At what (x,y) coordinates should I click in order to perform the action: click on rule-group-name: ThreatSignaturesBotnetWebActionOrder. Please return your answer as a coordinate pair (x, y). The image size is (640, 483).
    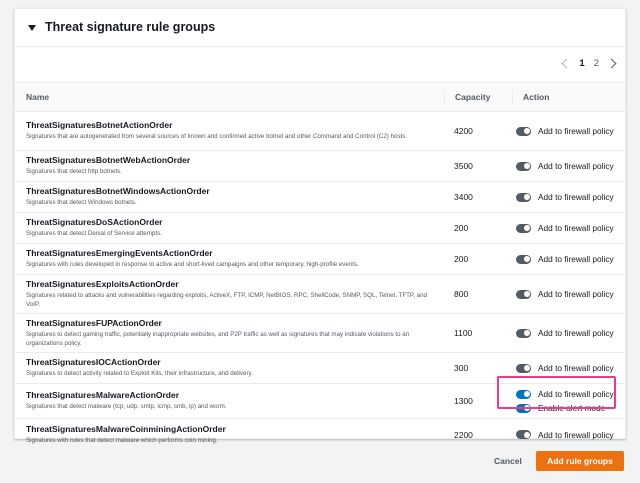
    Looking at the image, I should click on (108, 160).